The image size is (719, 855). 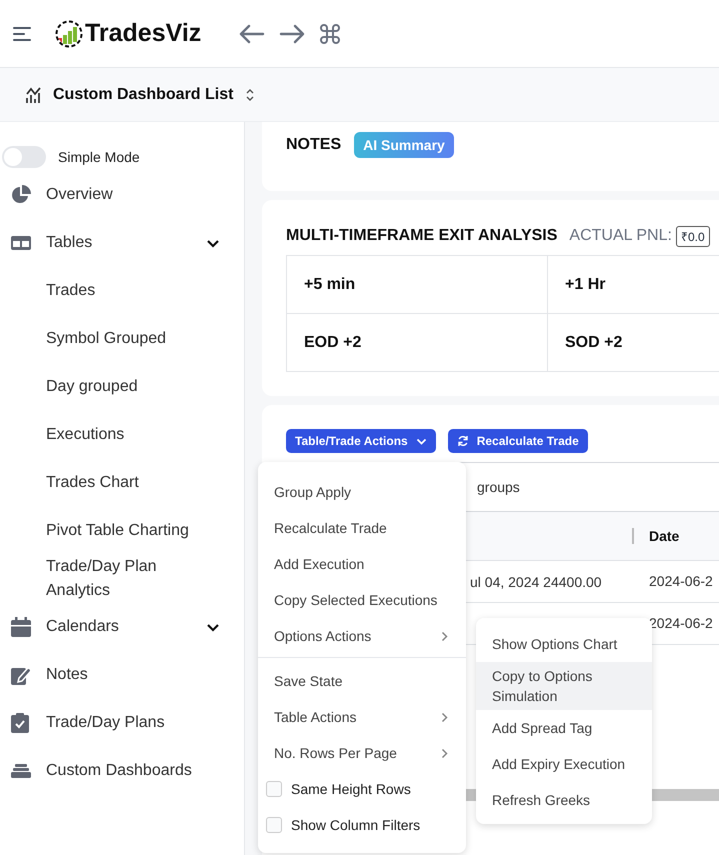 I want to click on menu-item: Group Apply, so click(x=362, y=492).